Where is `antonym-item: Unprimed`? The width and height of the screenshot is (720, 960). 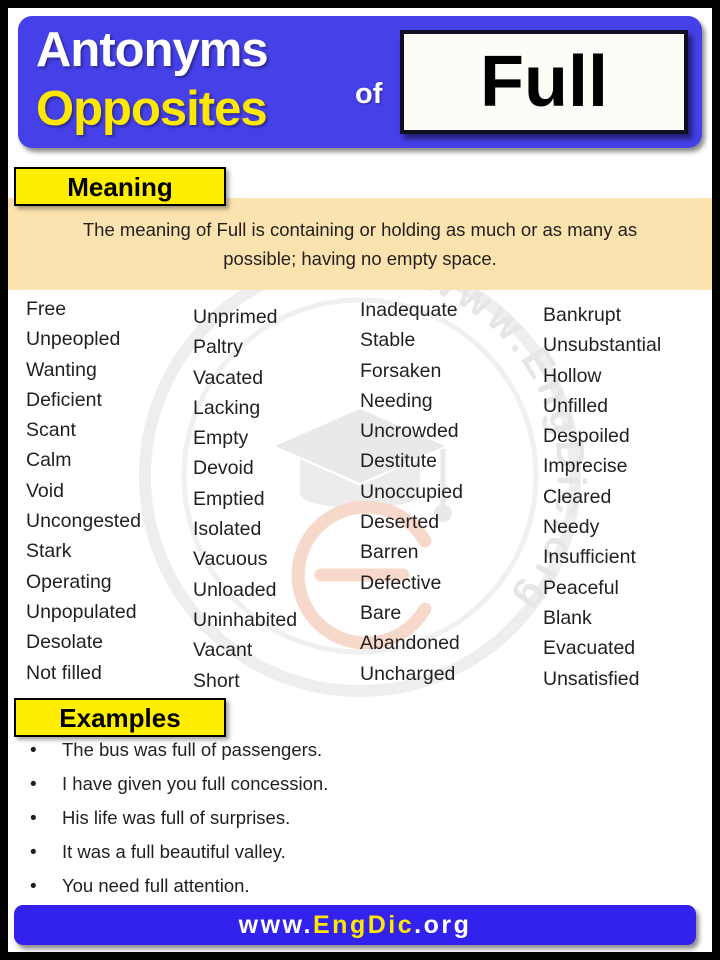 antonym-item: Unprimed is located at coordinates (235, 317).